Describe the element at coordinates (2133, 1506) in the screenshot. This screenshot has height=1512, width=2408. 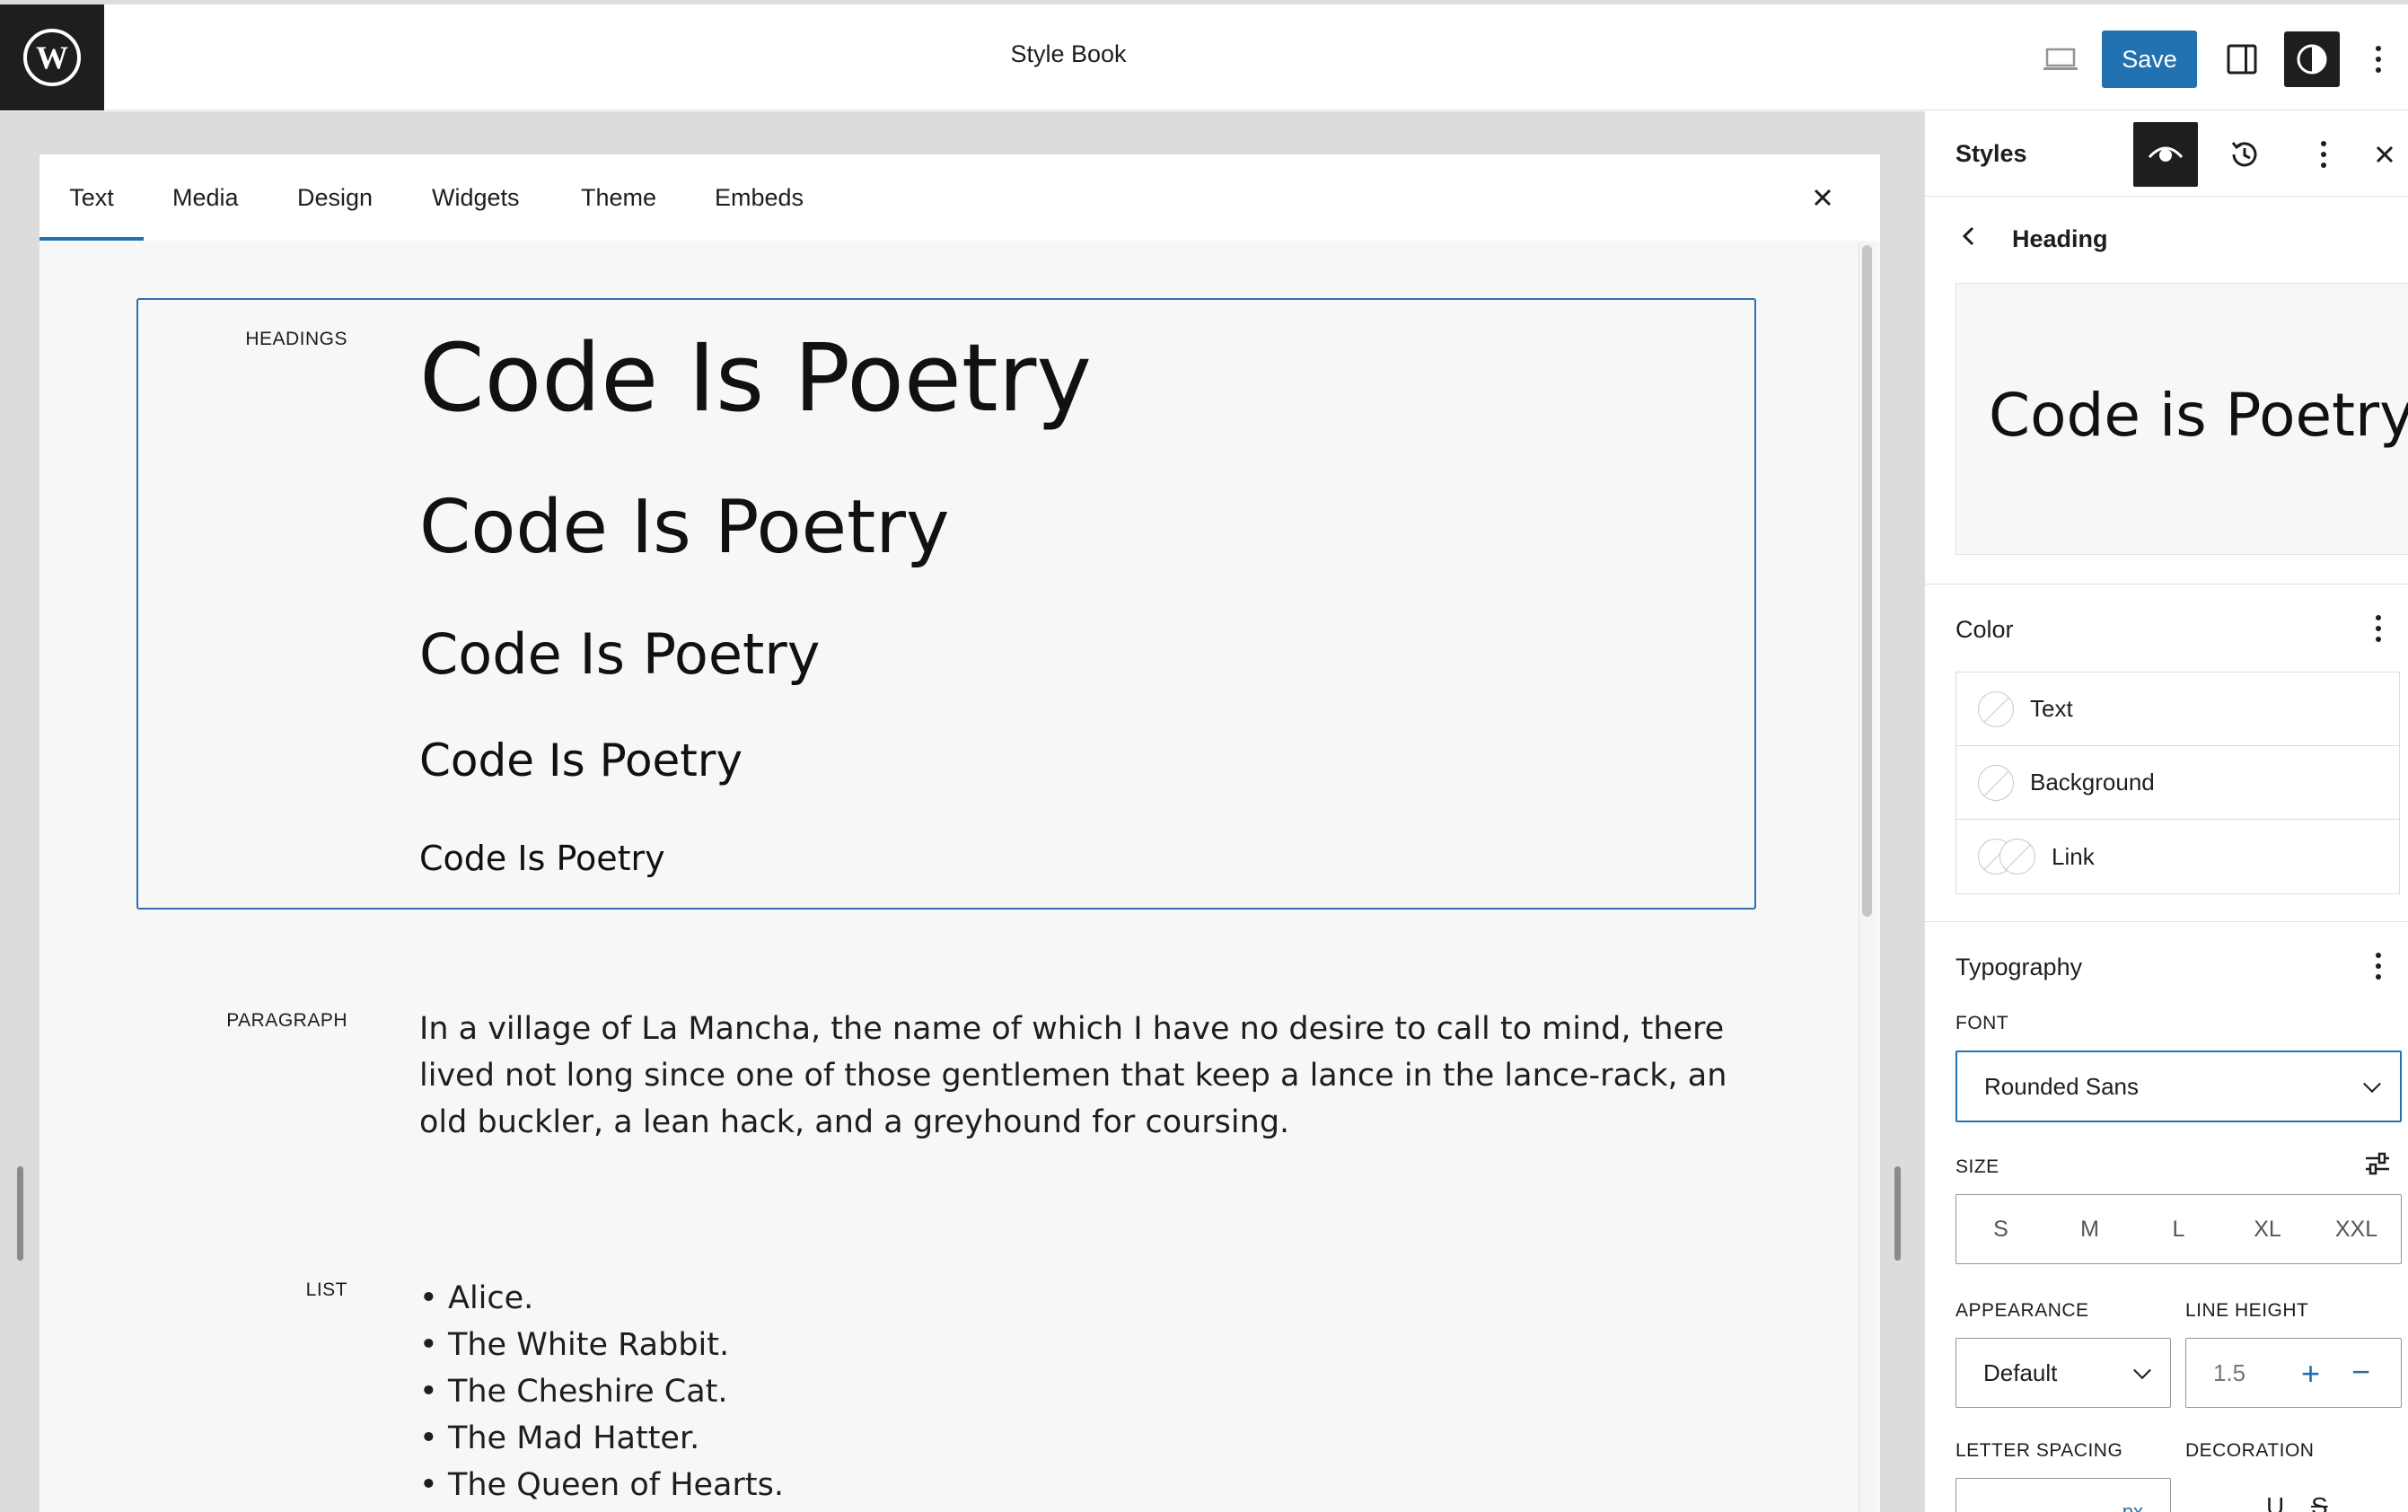
I see `letter-spacing-unit: px` at that location.